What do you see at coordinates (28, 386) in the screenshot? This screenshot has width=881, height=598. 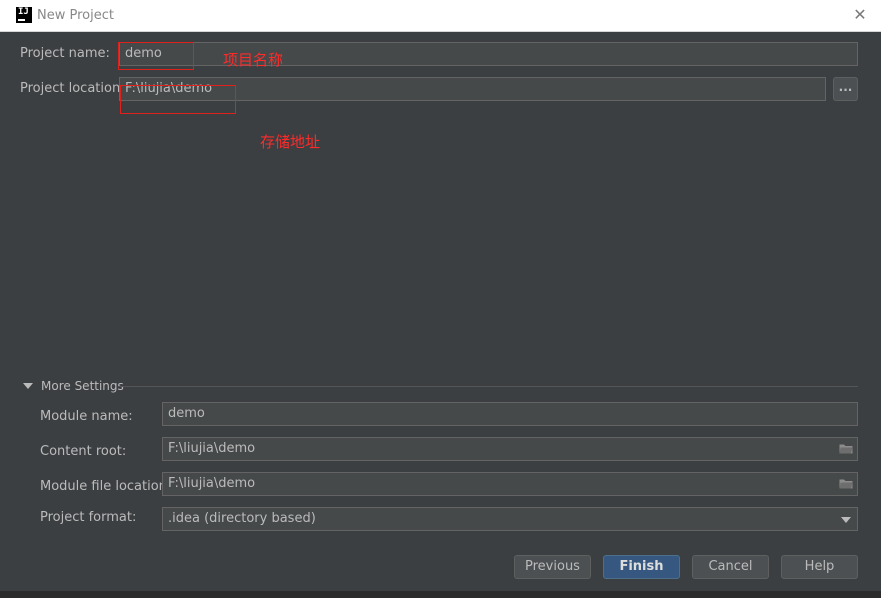 I see `expand-triangle-icon` at bounding box center [28, 386].